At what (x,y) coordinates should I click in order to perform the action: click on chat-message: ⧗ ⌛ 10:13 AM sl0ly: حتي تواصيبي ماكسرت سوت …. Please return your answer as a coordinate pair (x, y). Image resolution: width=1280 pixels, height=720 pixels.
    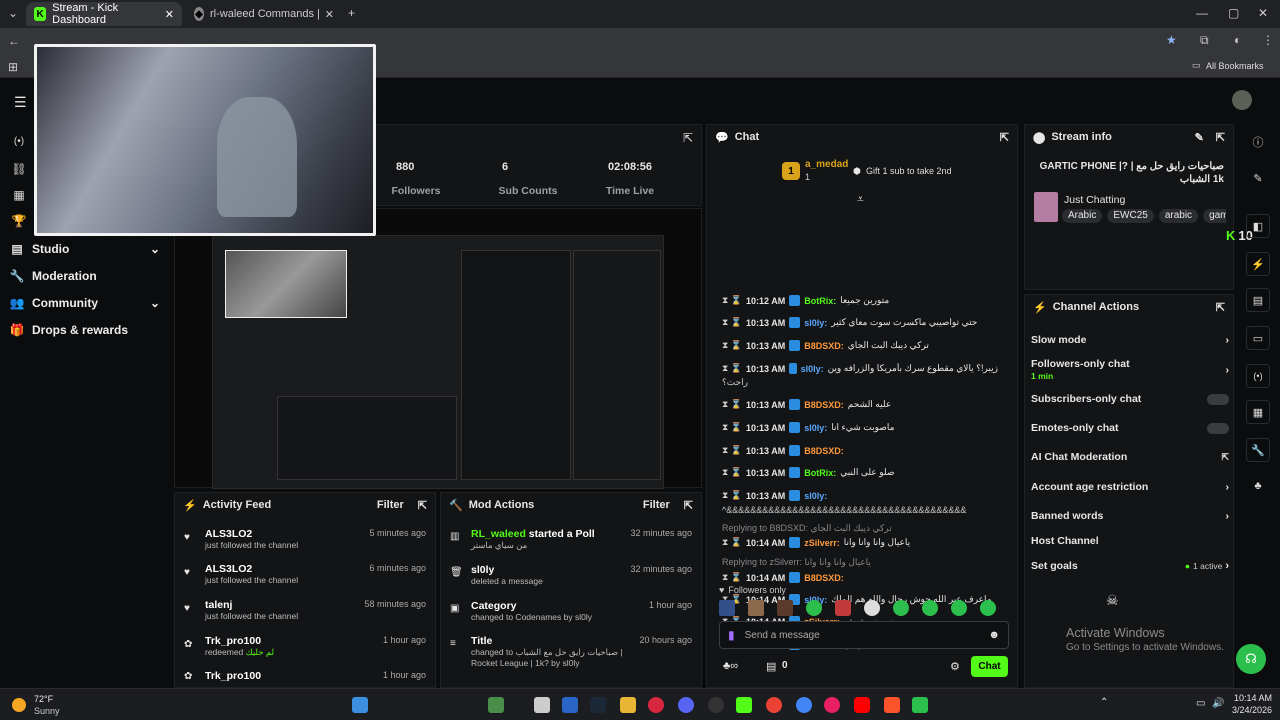
    Looking at the image, I should click on (860, 322).